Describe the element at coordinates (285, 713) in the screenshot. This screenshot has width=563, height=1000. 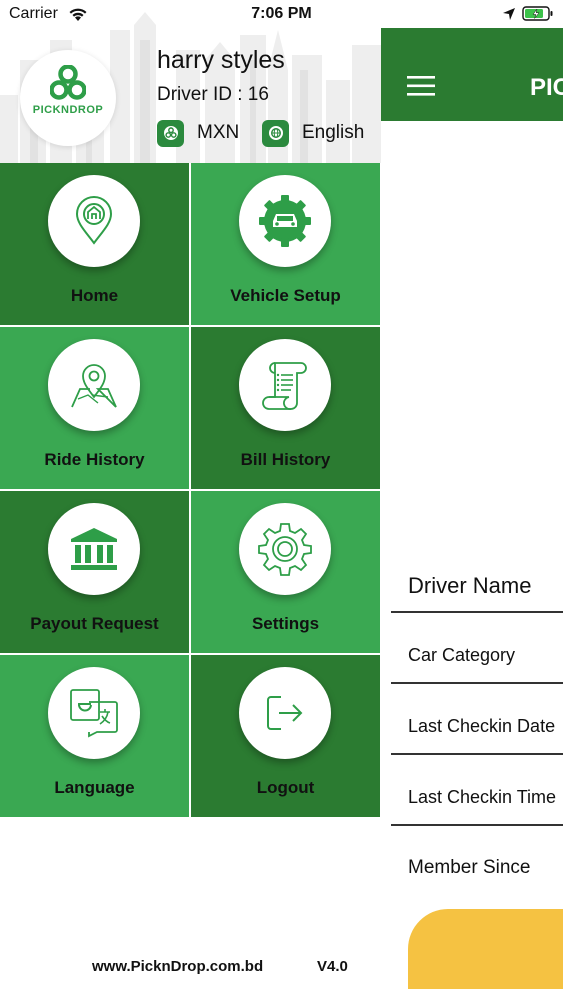
I see `logout-icon` at that location.